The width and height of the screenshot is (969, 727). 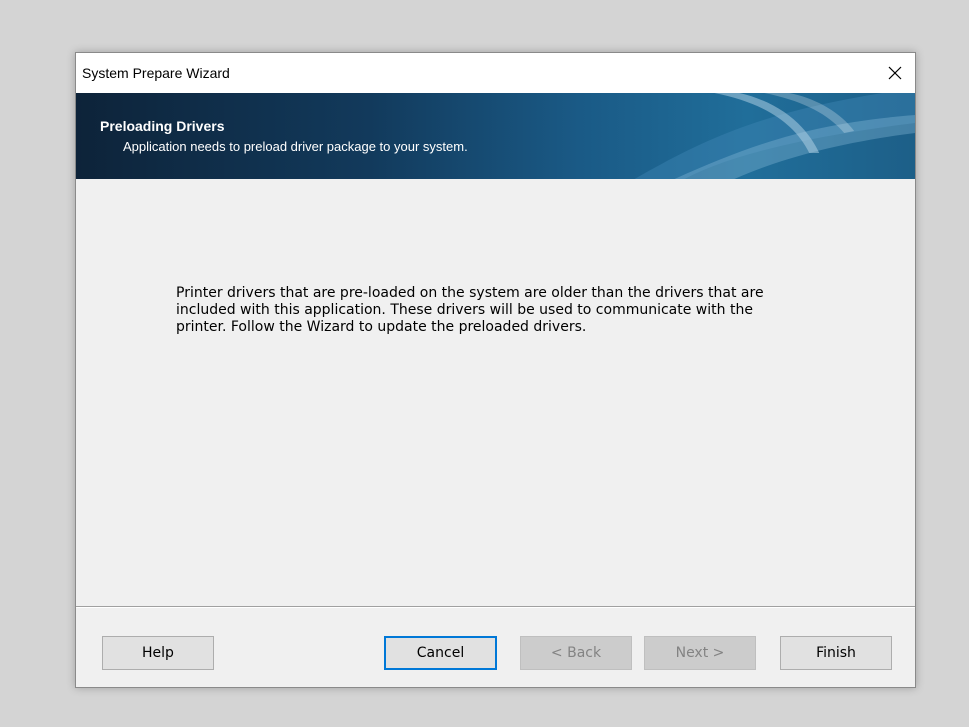 I want to click on next-button: Next >, so click(x=700, y=653).